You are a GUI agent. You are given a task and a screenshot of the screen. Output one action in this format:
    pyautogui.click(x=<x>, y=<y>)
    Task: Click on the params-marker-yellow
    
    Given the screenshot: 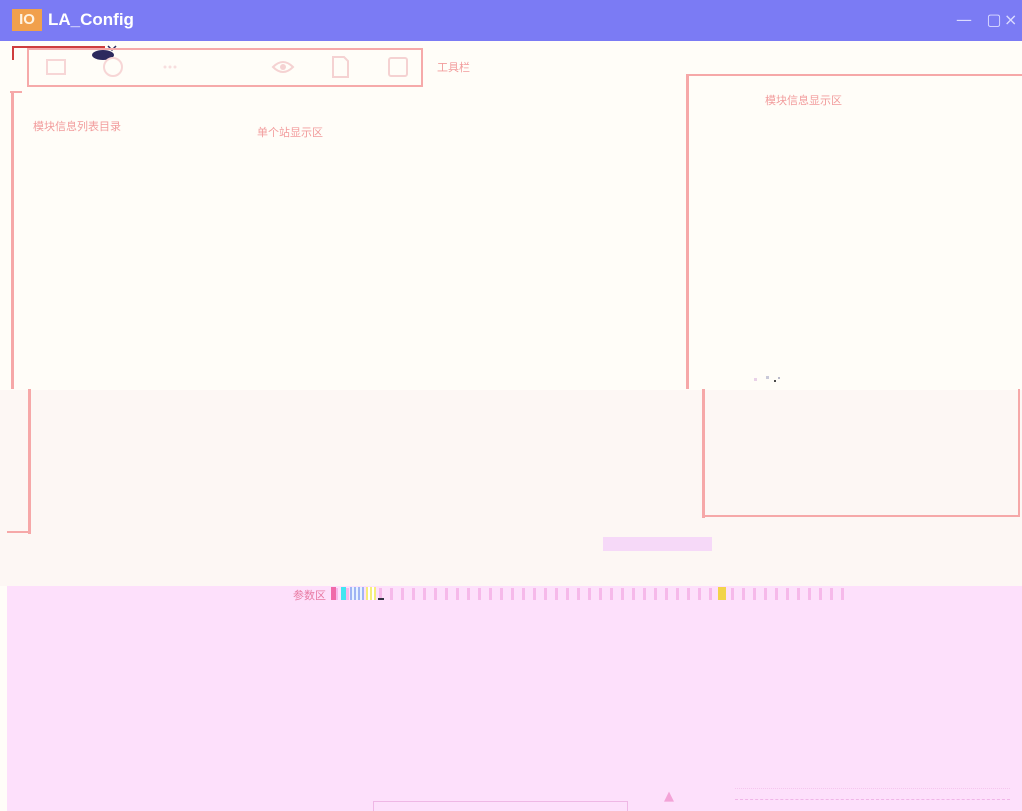 What is the action you would take?
    pyautogui.click(x=371, y=593)
    